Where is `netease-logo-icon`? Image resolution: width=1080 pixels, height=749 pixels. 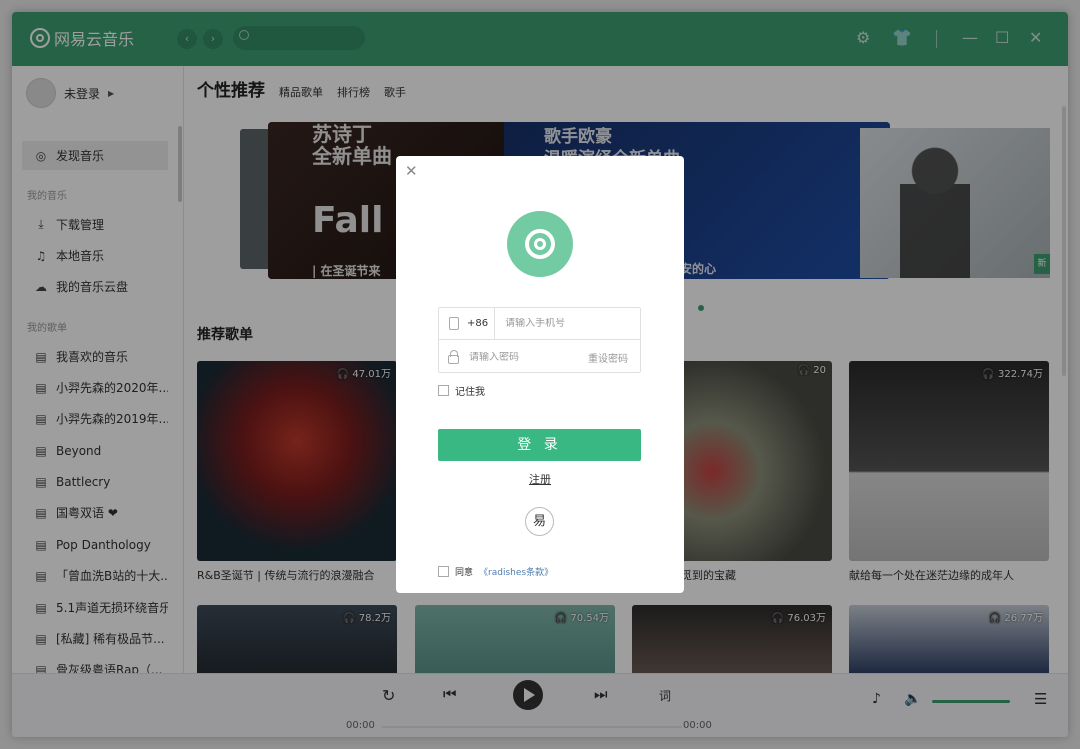 netease-logo-icon is located at coordinates (540, 244).